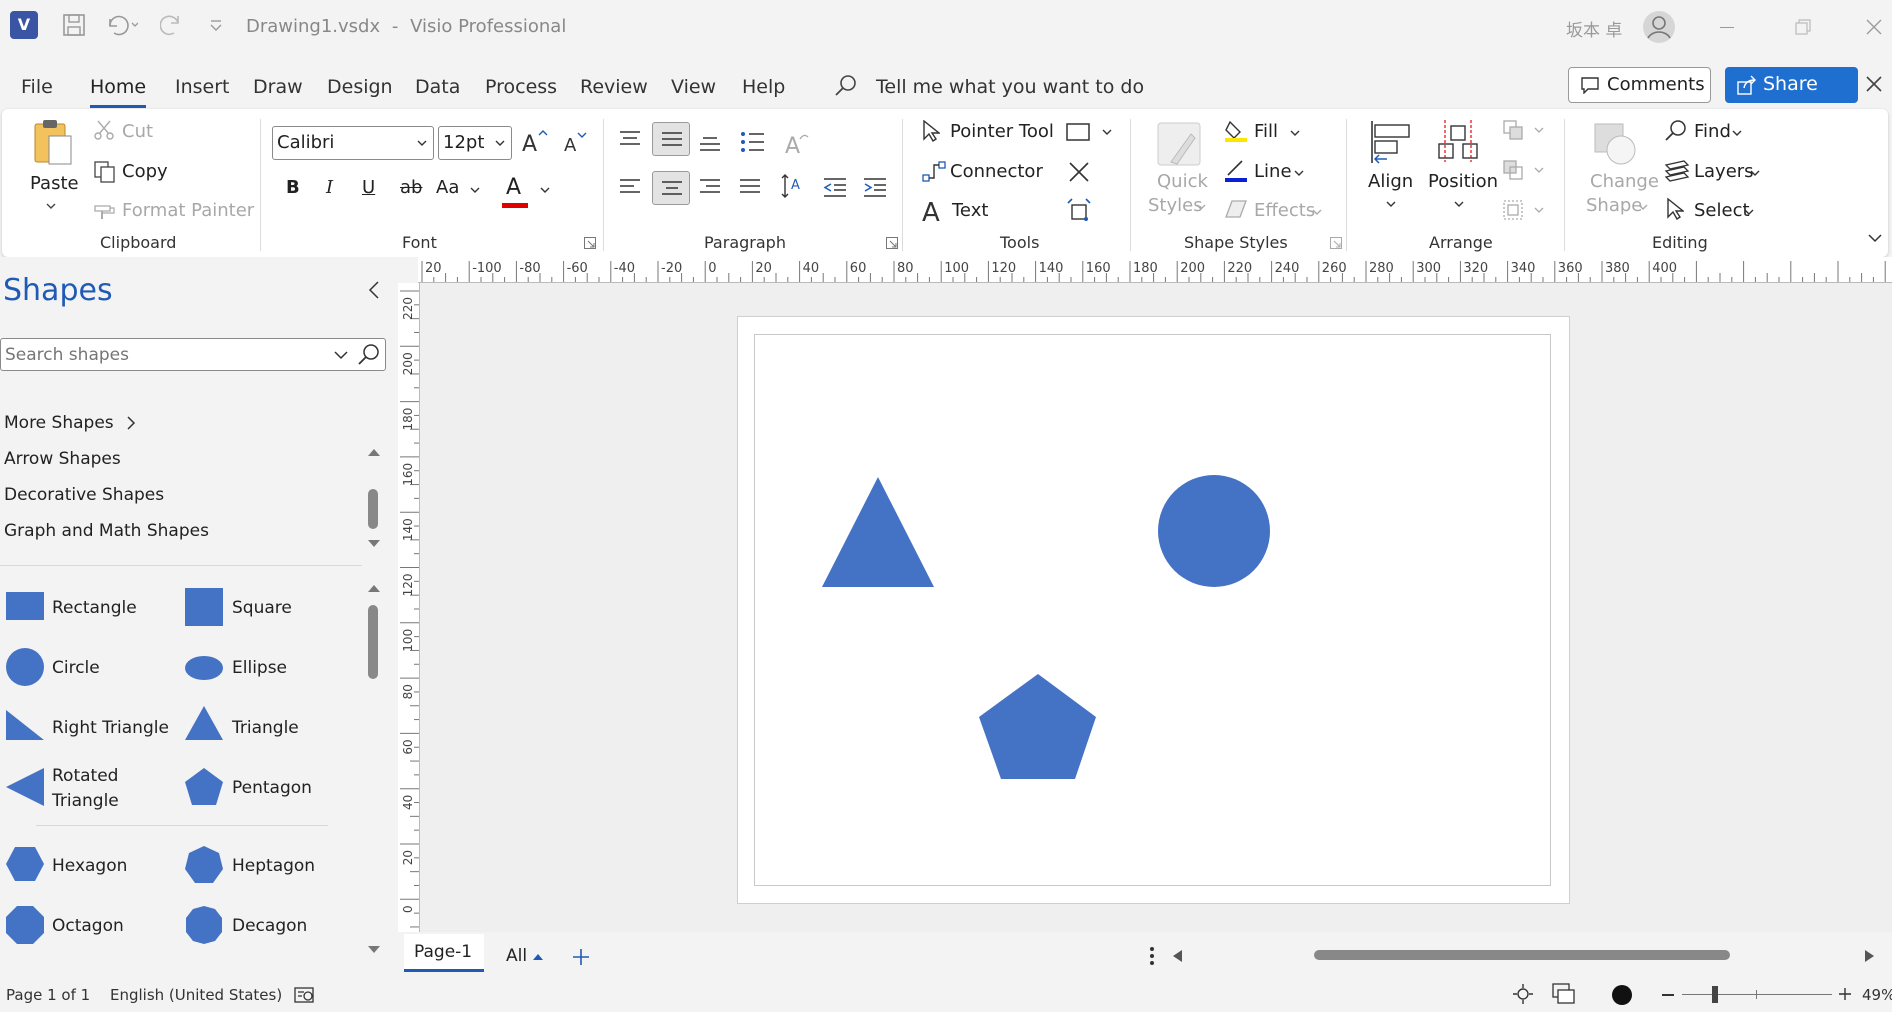 Image resolution: width=1892 pixels, height=1012 pixels. I want to click on pointer-tool-button: Pointer Tool, so click(1002, 131).